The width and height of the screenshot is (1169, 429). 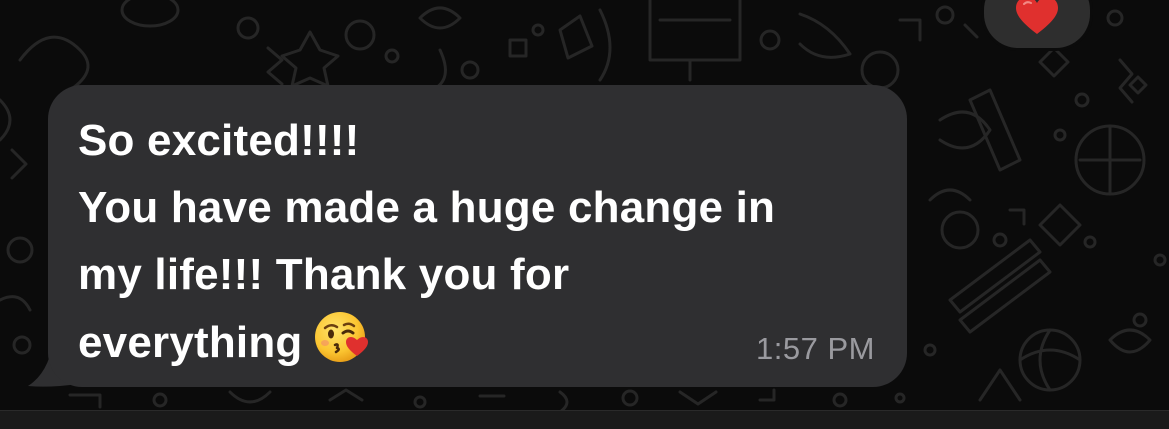 I want to click on message-line: my life!!! Thank you for, so click(x=324, y=274).